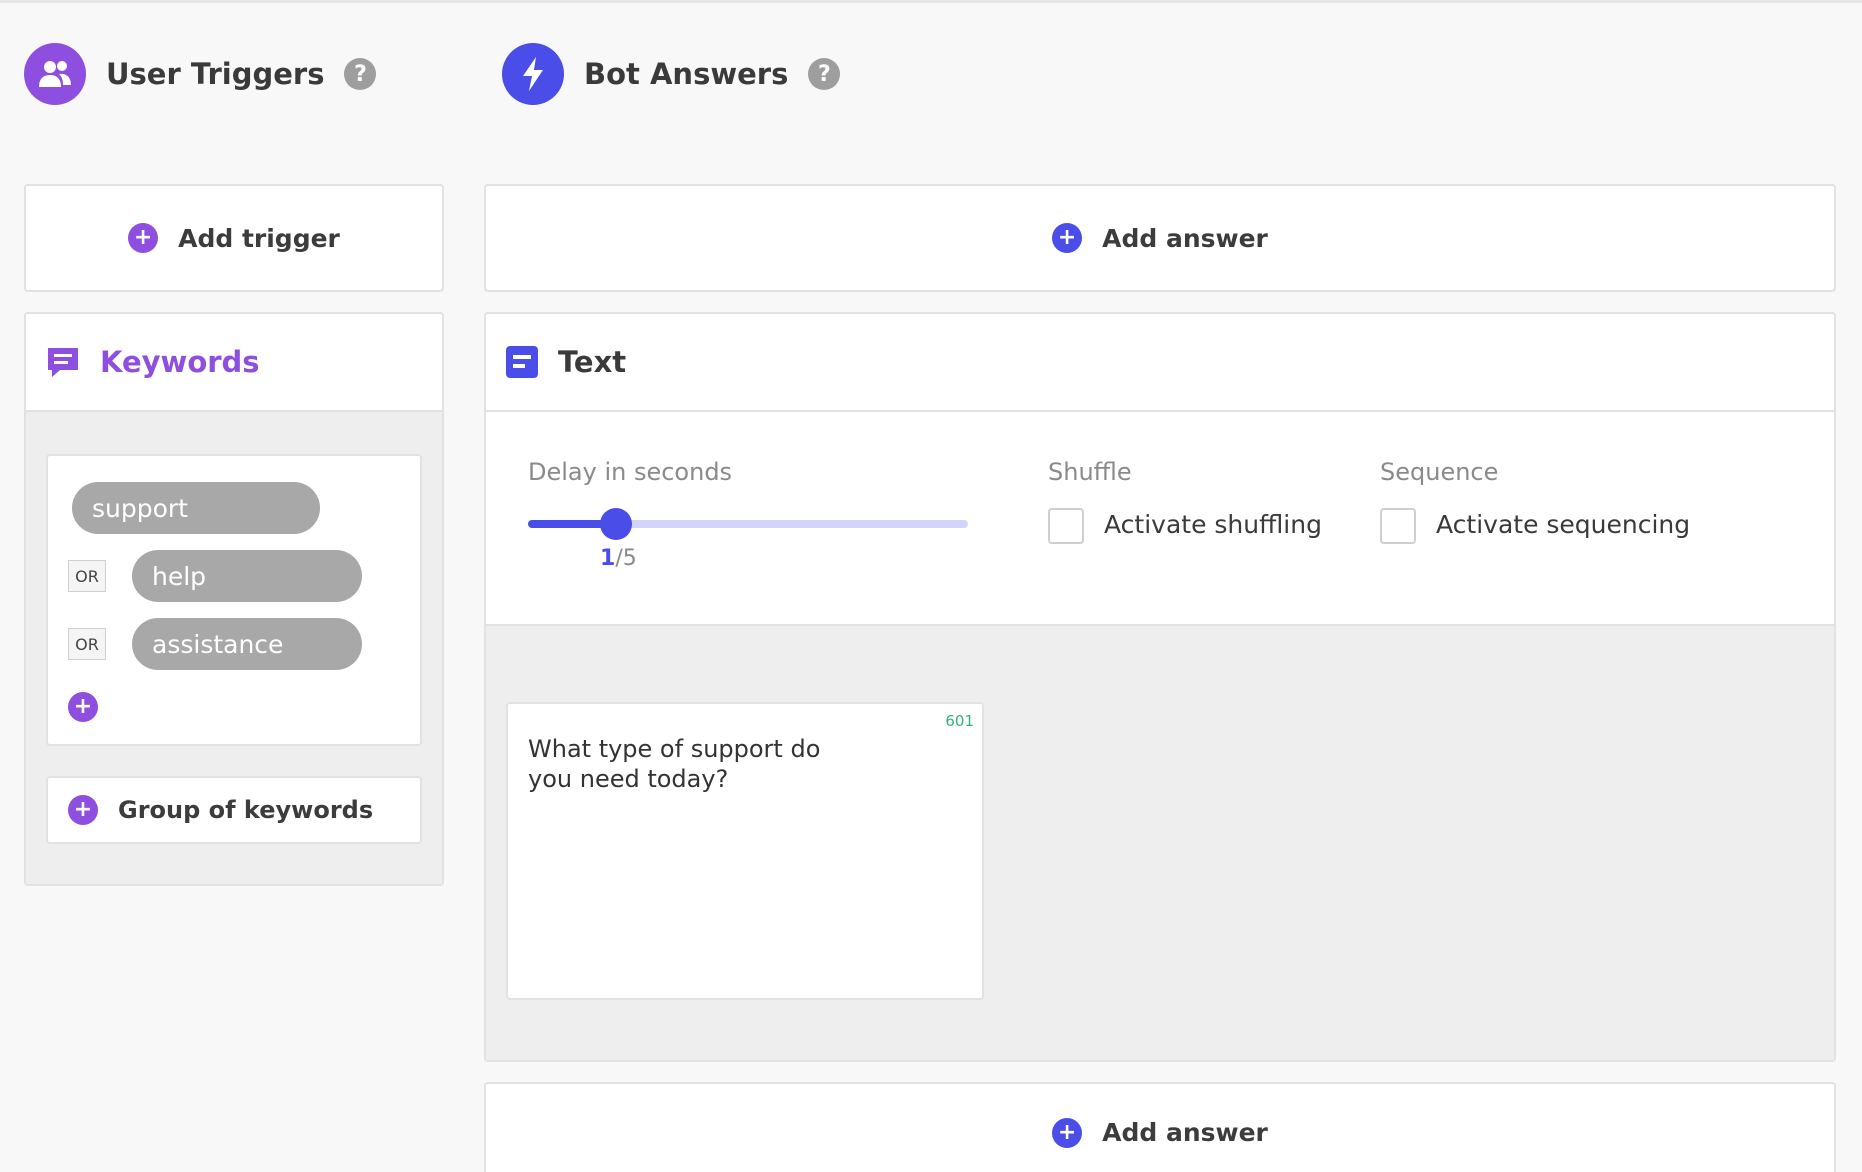 The image size is (1862, 1172). What do you see at coordinates (618, 558) in the screenshot?
I see `delay-value: 1/5` at bounding box center [618, 558].